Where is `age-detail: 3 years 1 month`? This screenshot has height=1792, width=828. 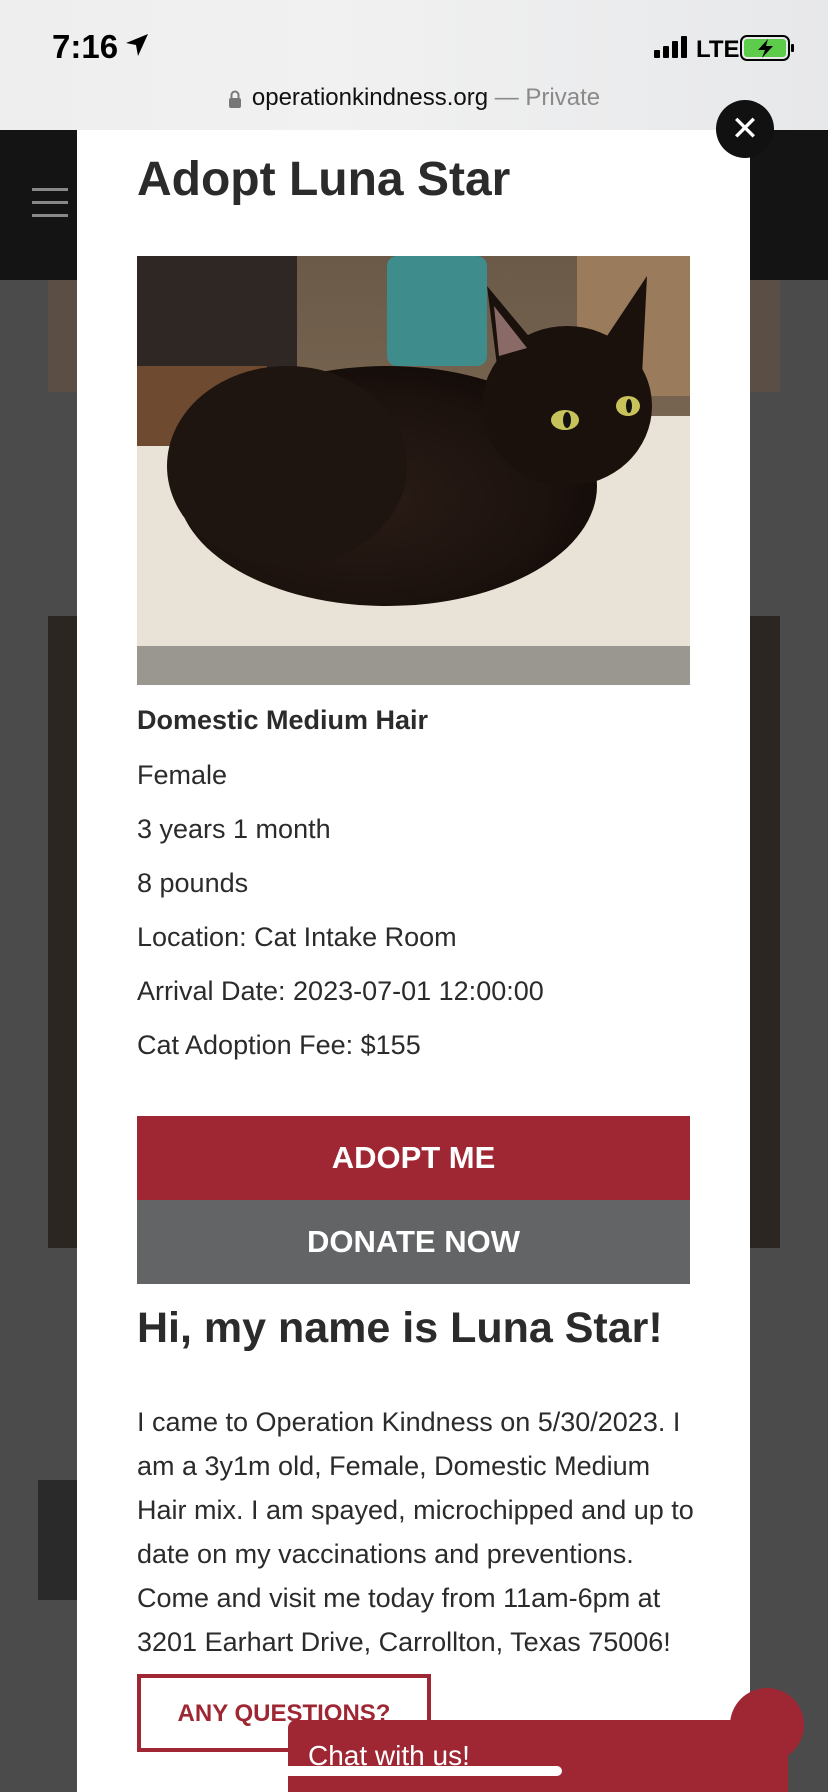
age-detail: 3 years 1 month is located at coordinates (234, 829).